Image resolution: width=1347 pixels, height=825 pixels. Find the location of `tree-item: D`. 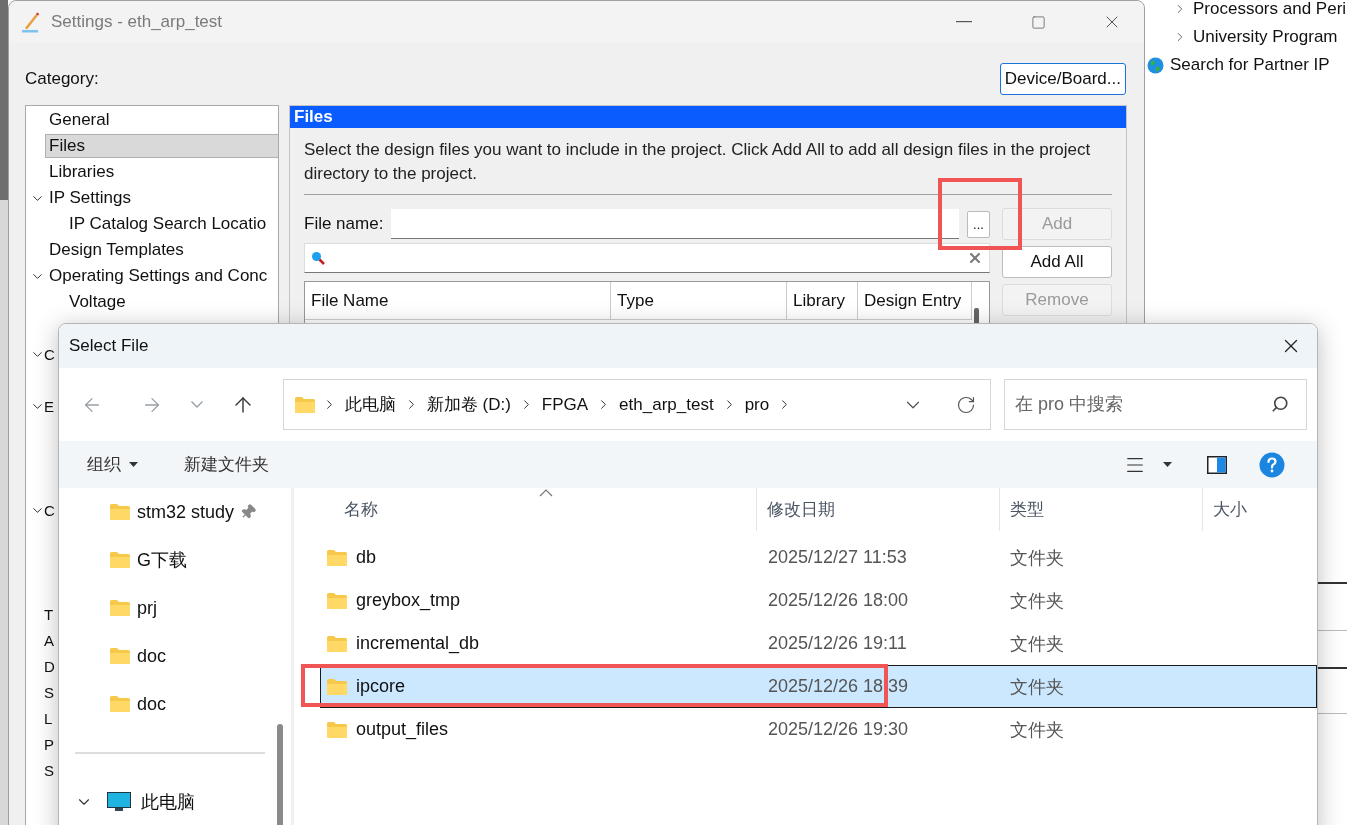

tree-item: D is located at coordinates (49, 666).